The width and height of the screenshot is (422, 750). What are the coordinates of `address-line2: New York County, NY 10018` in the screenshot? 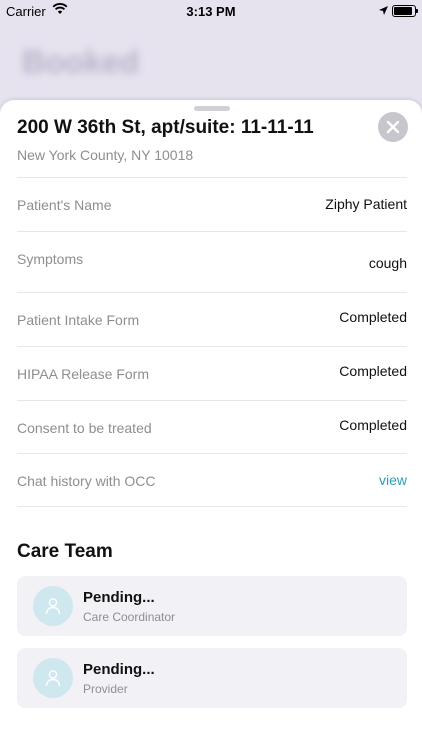 It's located at (105, 155).